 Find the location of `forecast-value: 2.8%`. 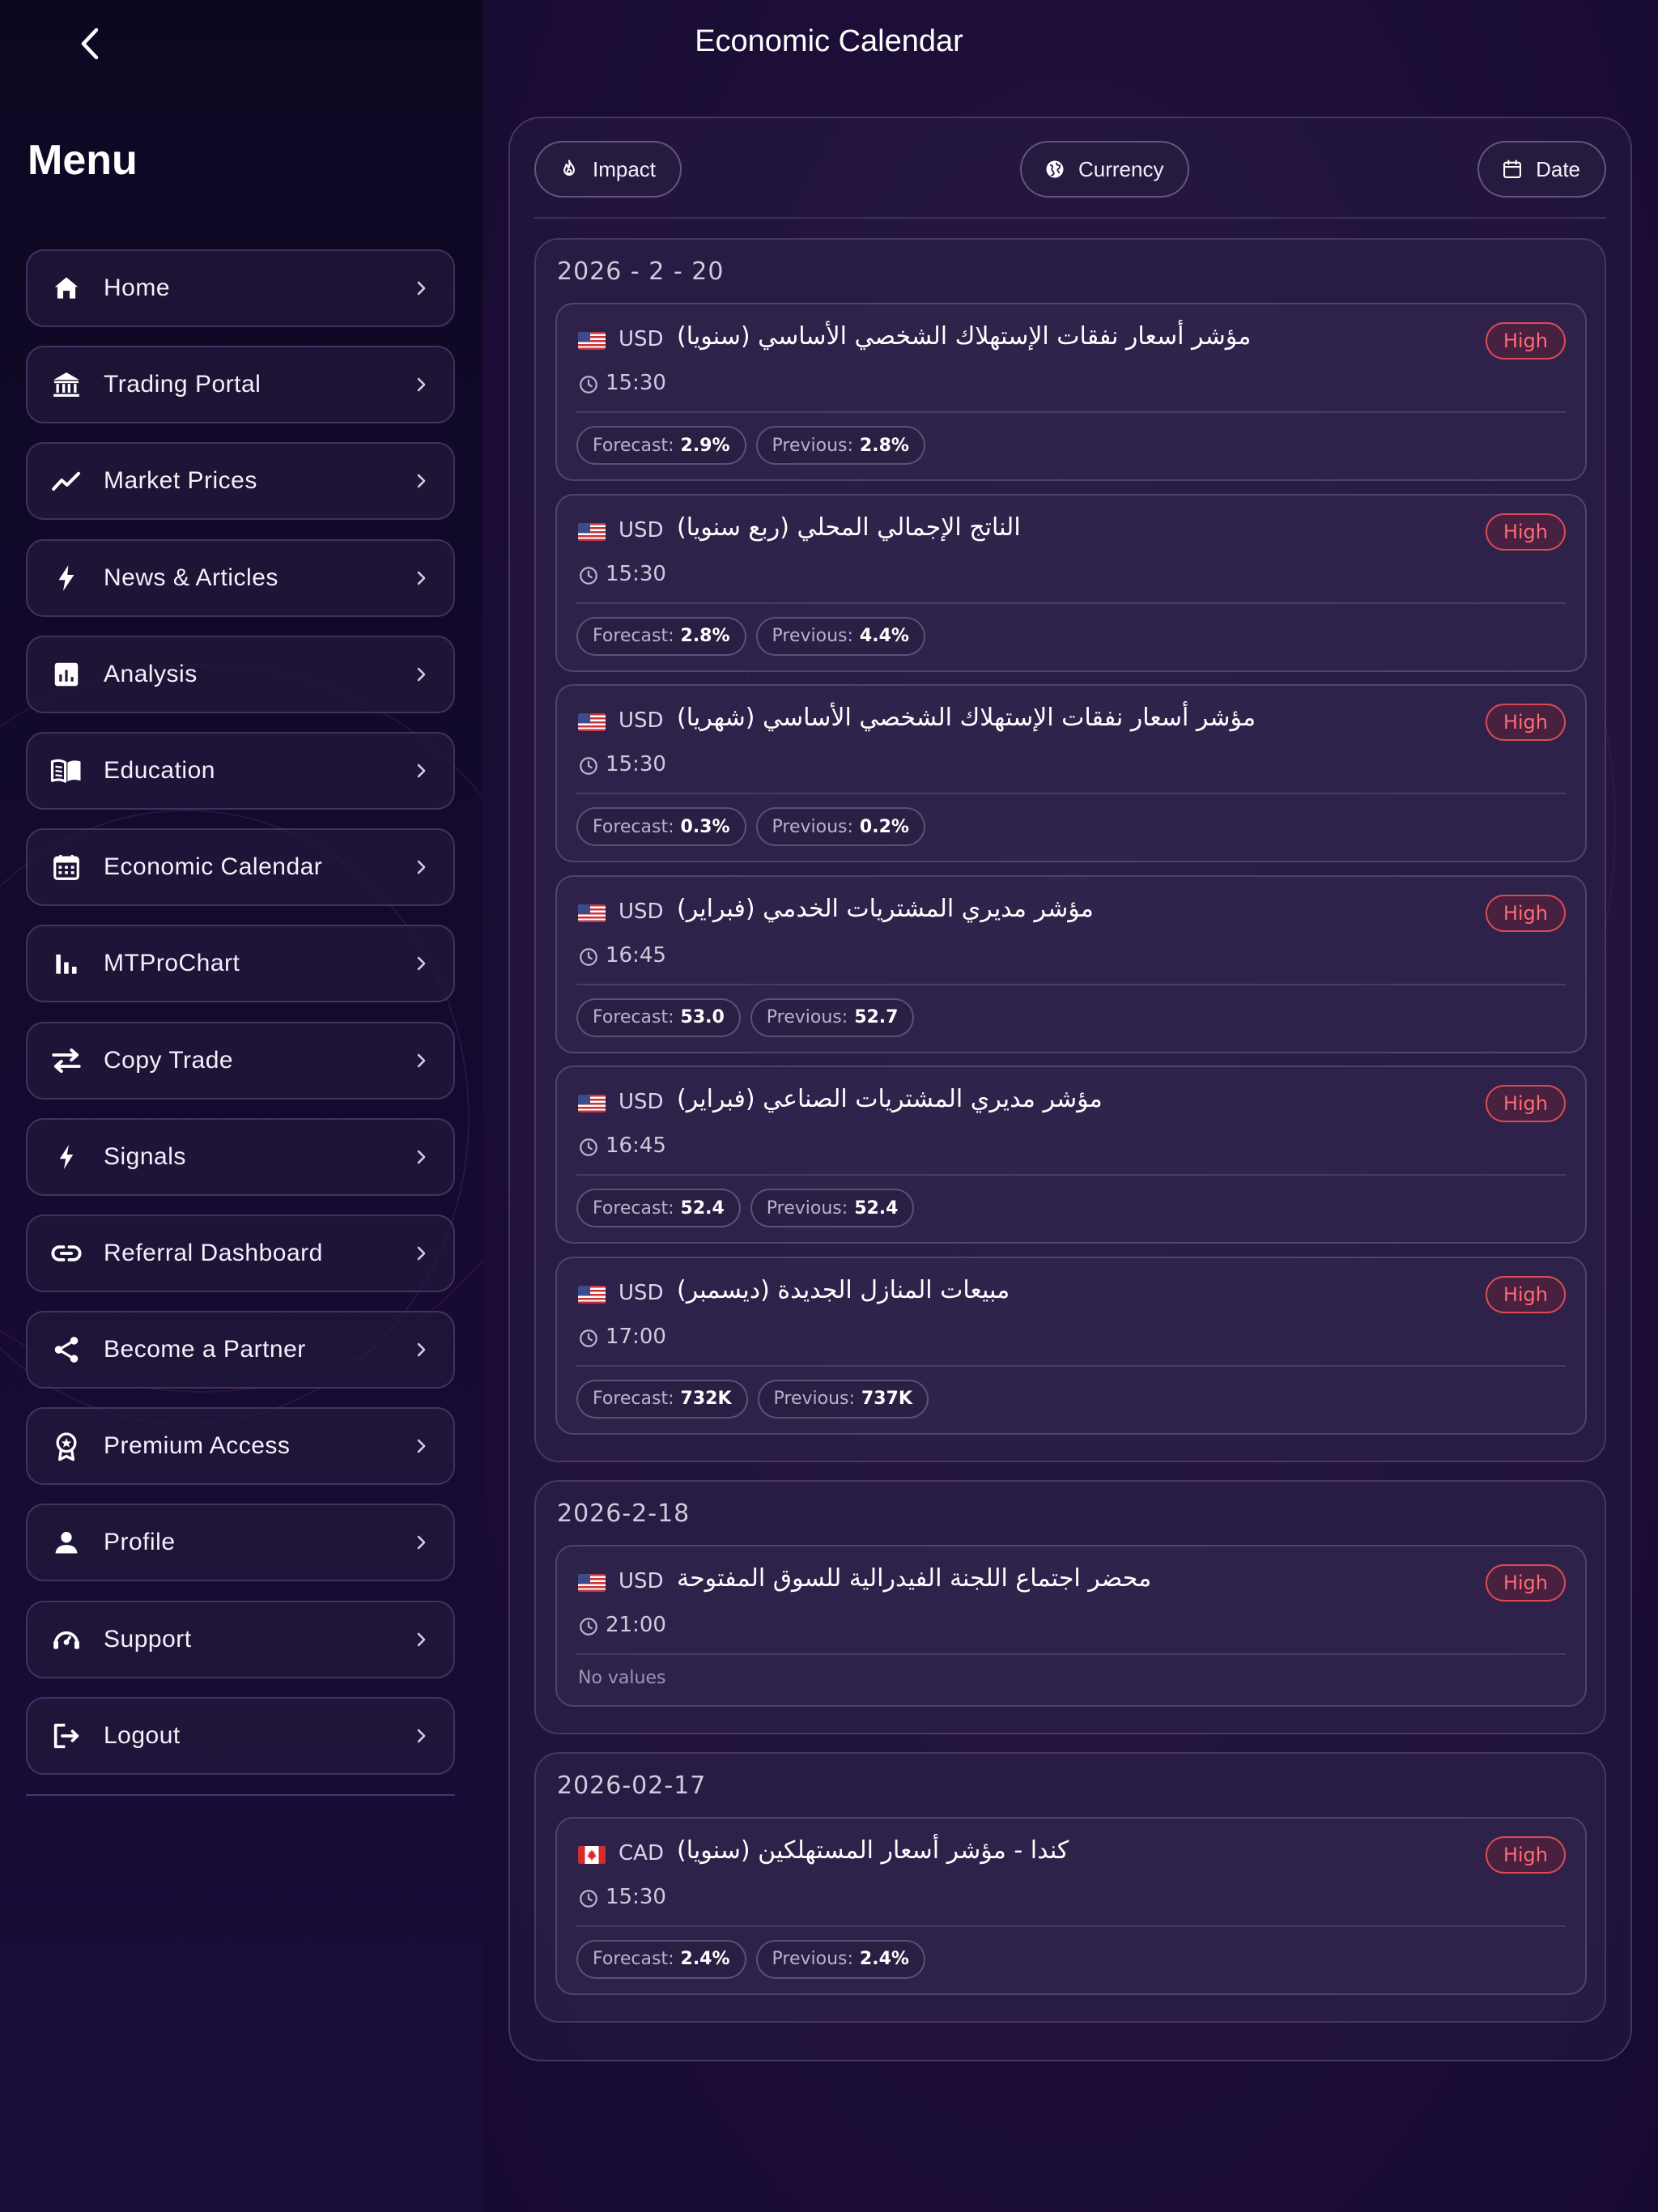

forecast-value: 2.8% is located at coordinates (705, 636).